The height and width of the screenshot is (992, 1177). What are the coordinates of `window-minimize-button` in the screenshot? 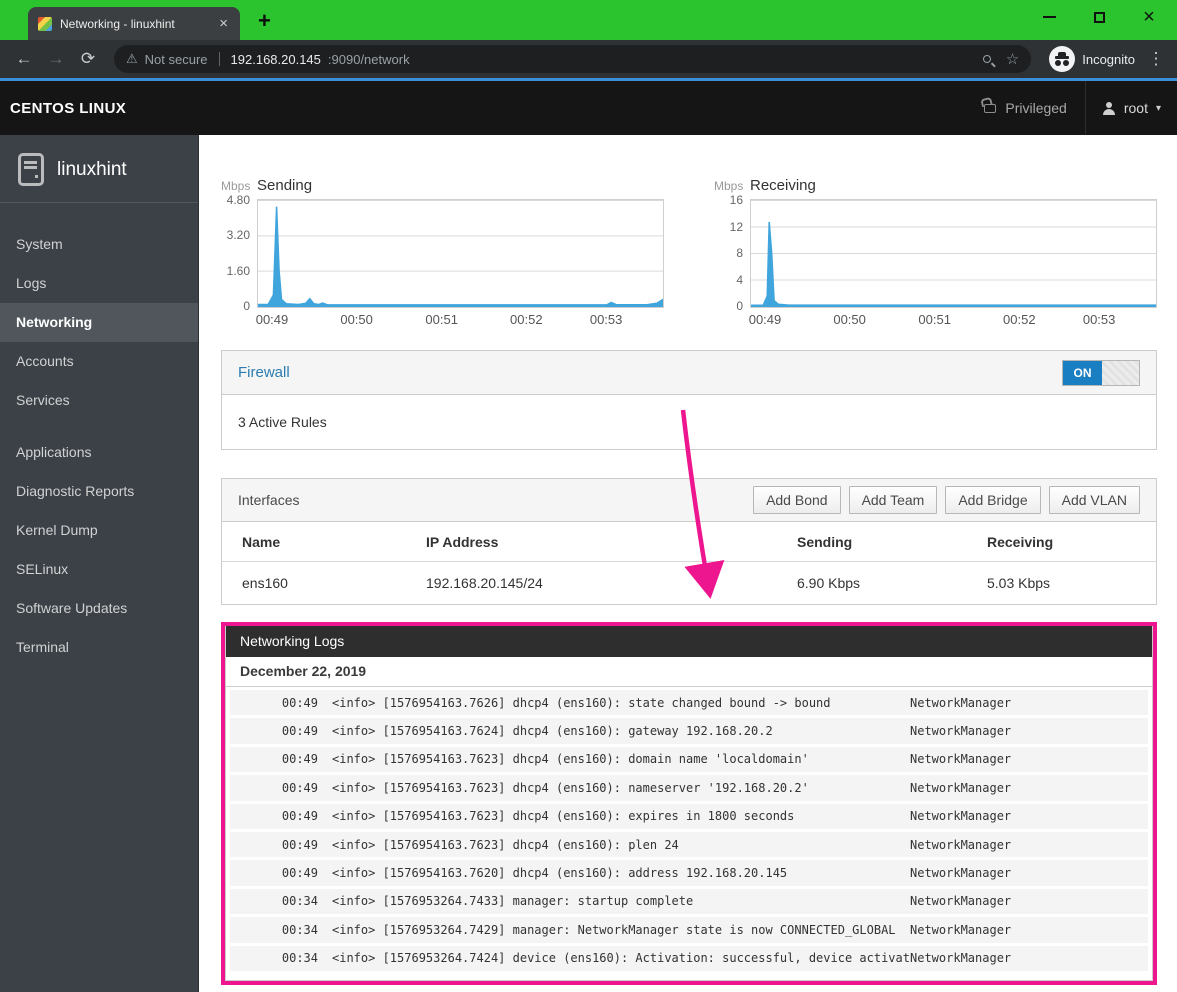 It's located at (1049, 17).